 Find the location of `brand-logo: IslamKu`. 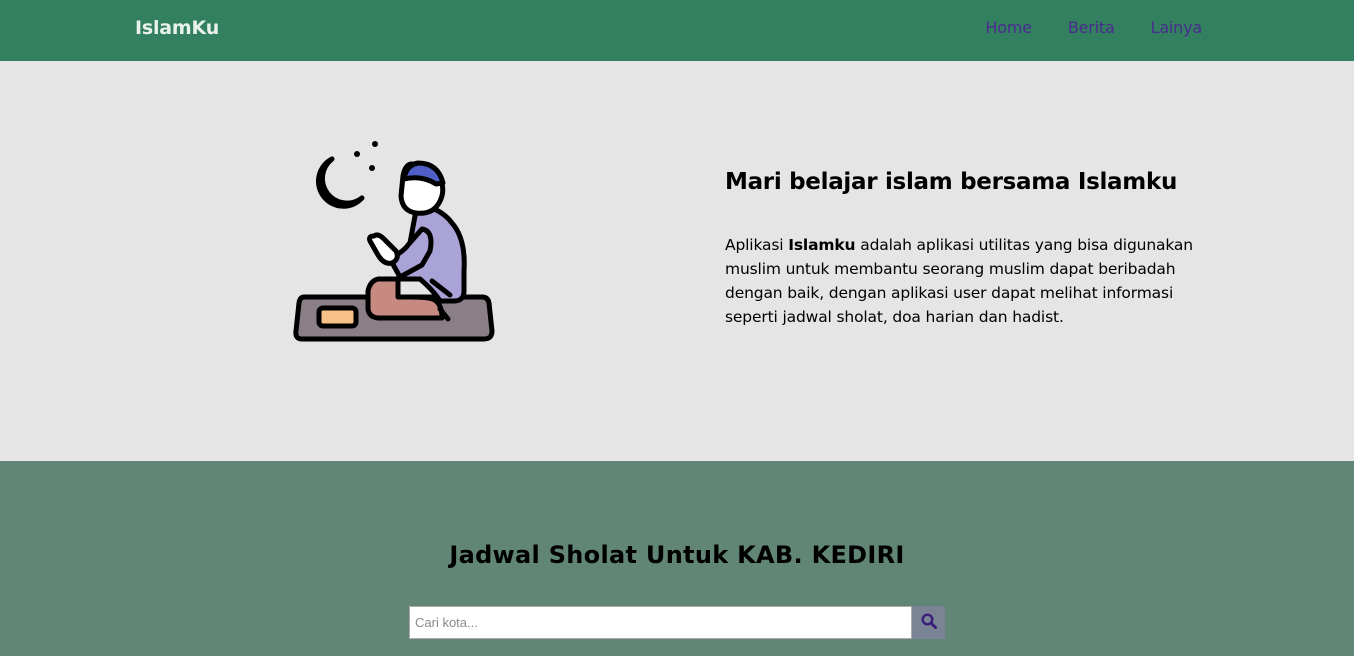

brand-logo: IslamKu is located at coordinates (177, 28).